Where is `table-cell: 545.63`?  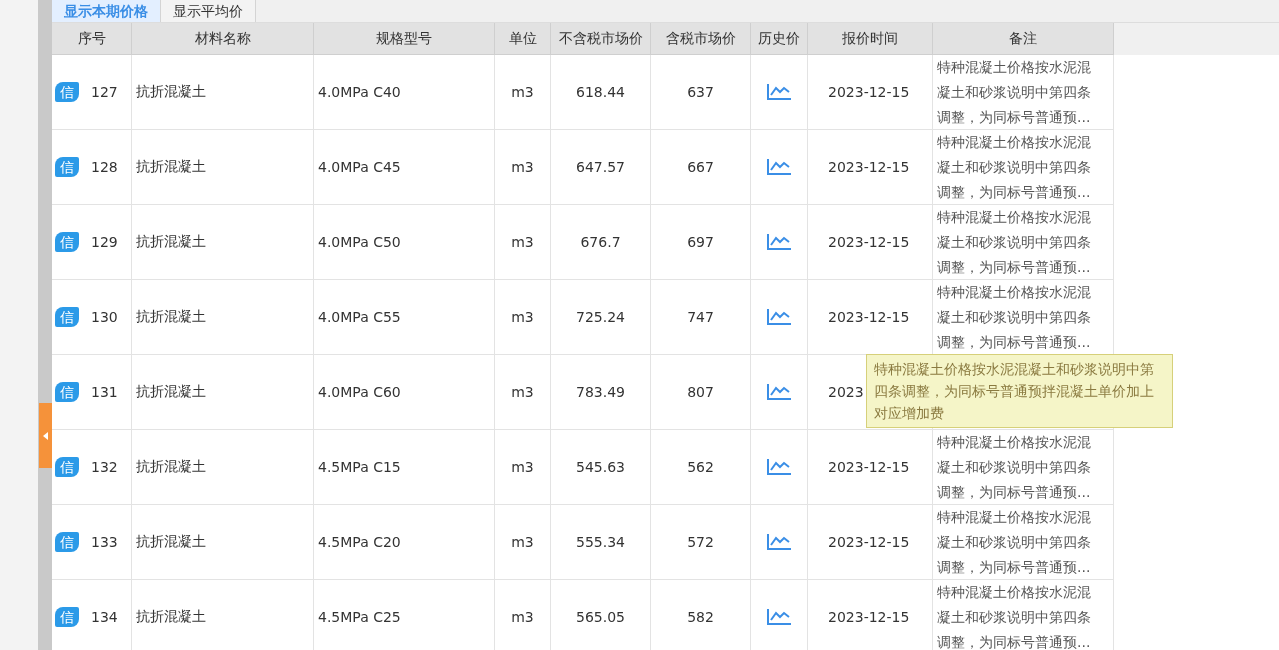 table-cell: 545.63 is located at coordinates (600, 467).